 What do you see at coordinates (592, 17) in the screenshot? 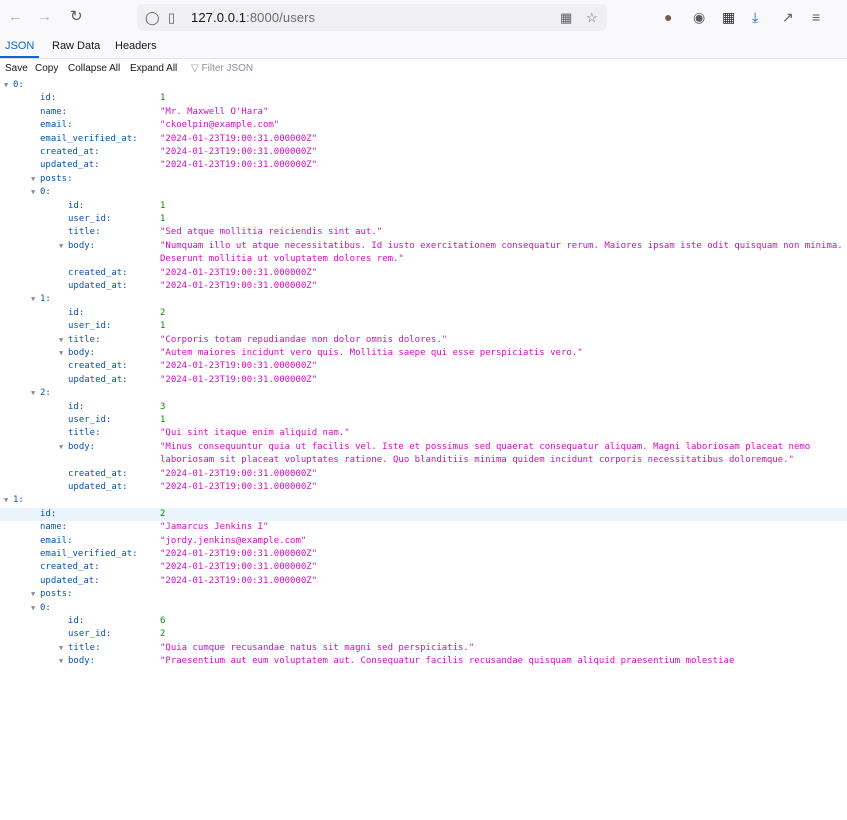
I see `bookmark-star-icon: ☆` at bounding box center [592, 17].